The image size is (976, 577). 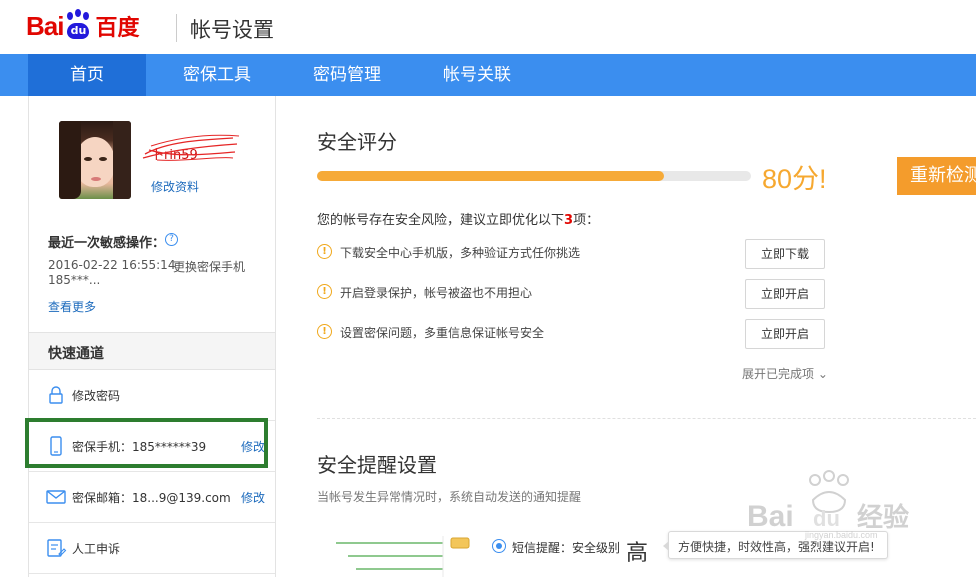 What do you see at coordinates (458, 220) in the screenshot?
I see `risk-summary: 您的帐号存在安全风险，建议立即优化以下3项：` at bounding box center [458, 220].